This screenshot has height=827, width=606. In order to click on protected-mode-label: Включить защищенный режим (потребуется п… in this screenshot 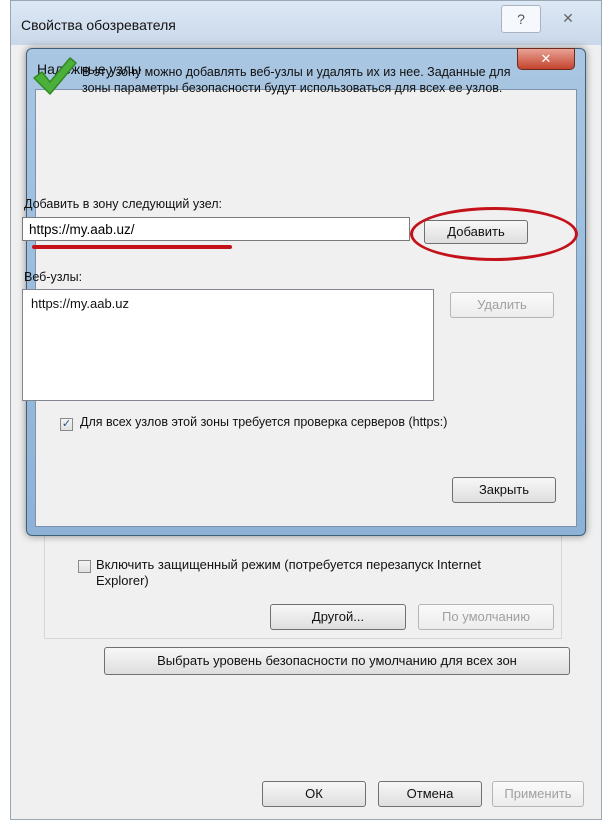, I will do `click(289, 572)`.